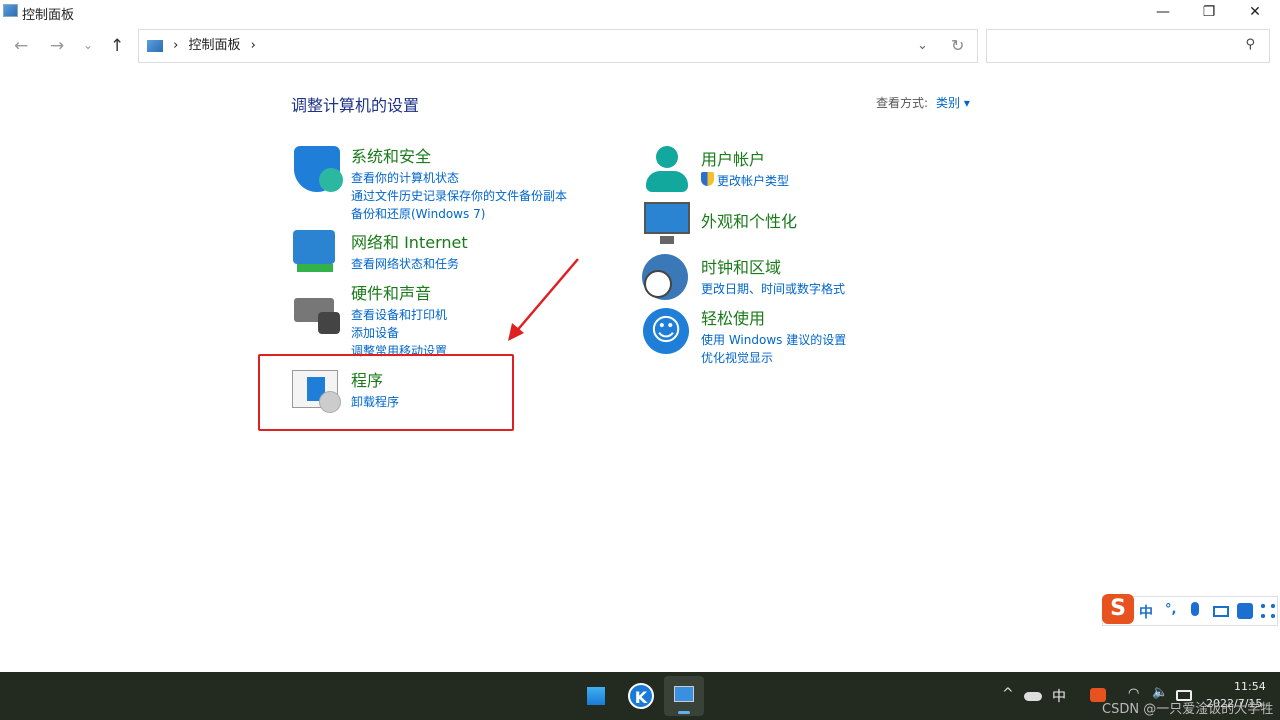  I want to click on view-by: 查看方式: 类别 ▾, so click(923, 102).